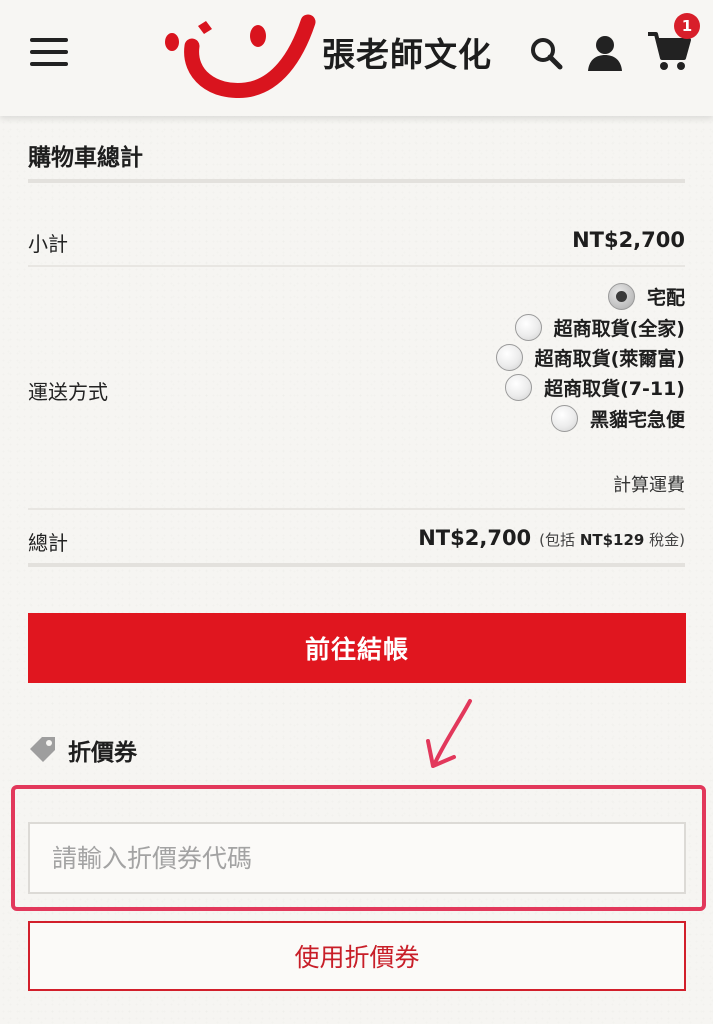 This screenshot has height=1024, width=713. I want to click on cart-count-badge: 1, so click(687, 26).